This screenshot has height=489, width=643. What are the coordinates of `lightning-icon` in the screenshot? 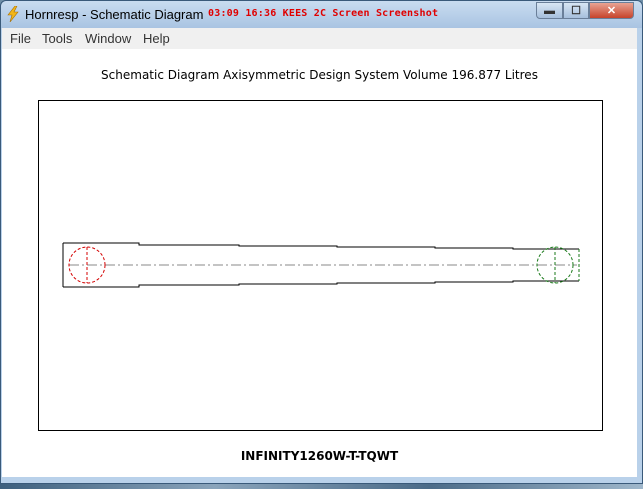 It's located at (13, 14).